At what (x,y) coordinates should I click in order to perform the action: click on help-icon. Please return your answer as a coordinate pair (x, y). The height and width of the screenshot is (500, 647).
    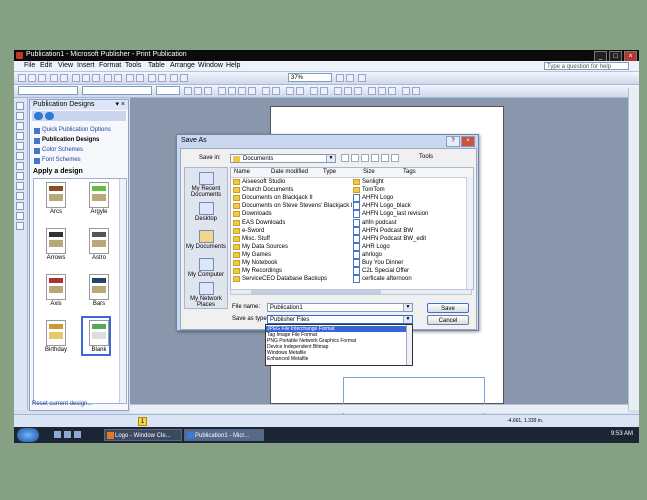
    Looking at the image, I should click on (362, 78).